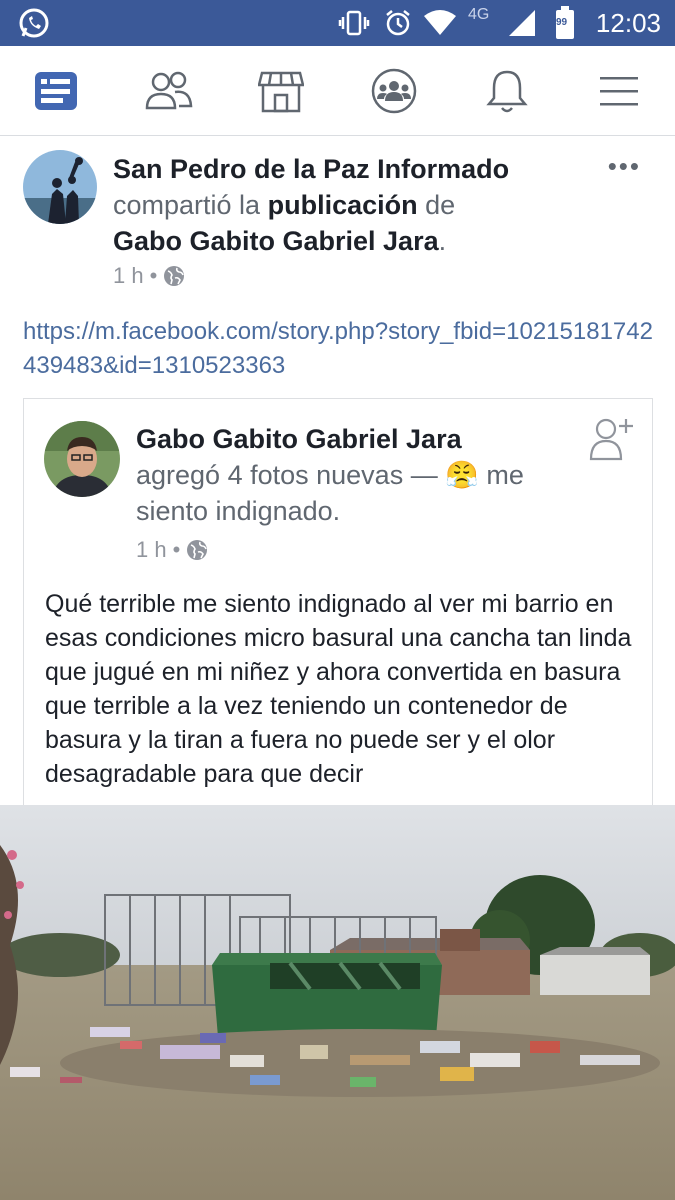  Describe the element at coordinates (562, 22) in the screenshot. I see `battery-level: 99` at that location.